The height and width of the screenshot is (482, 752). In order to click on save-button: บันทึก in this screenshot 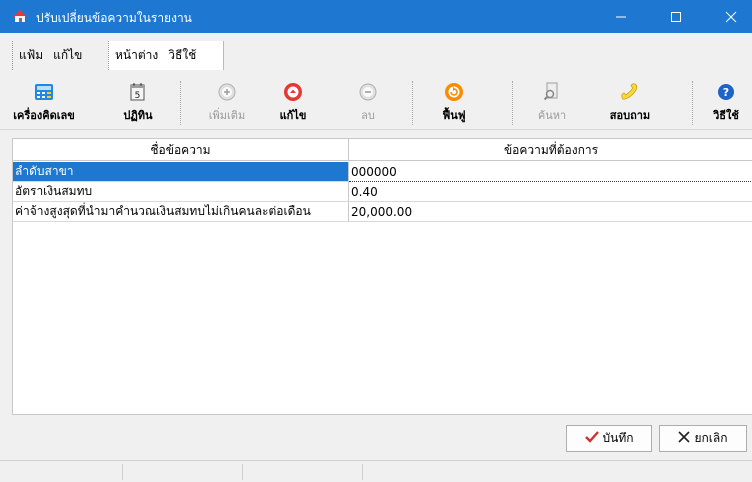, I will do `click(609, 438)`.